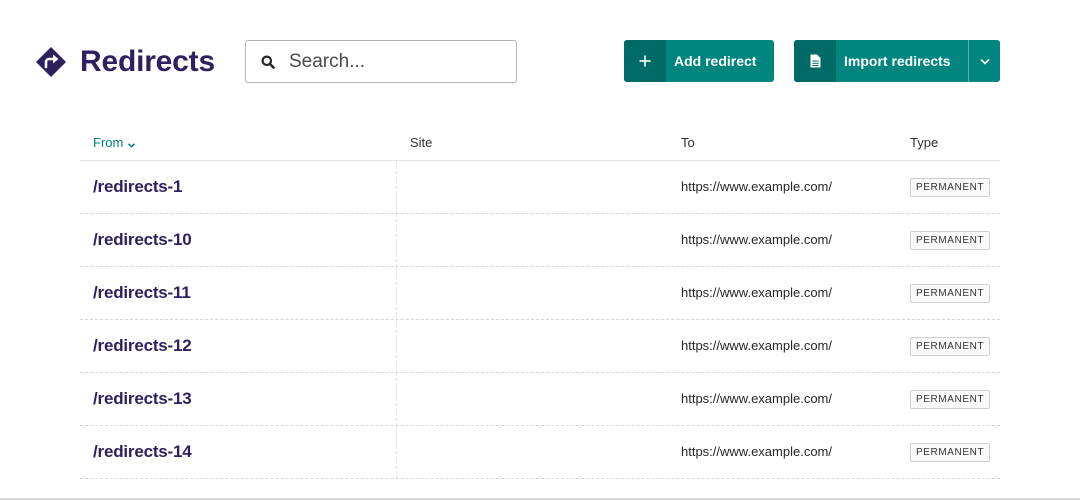 This screenshot has height=500, width=1080. I want to click on column-header-site: Site, so click(421, 142).